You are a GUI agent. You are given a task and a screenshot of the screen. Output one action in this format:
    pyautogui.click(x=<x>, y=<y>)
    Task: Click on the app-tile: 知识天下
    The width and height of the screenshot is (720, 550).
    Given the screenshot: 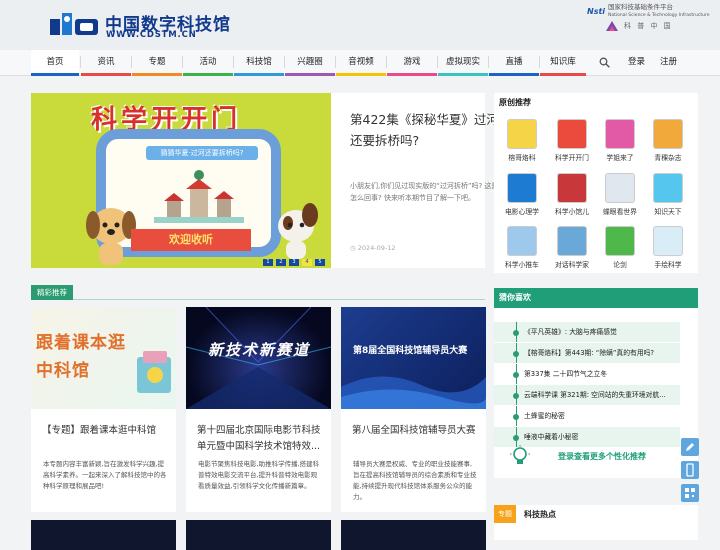 What is the action you would take?
    pyautogui.click(x=668, y=194)
    